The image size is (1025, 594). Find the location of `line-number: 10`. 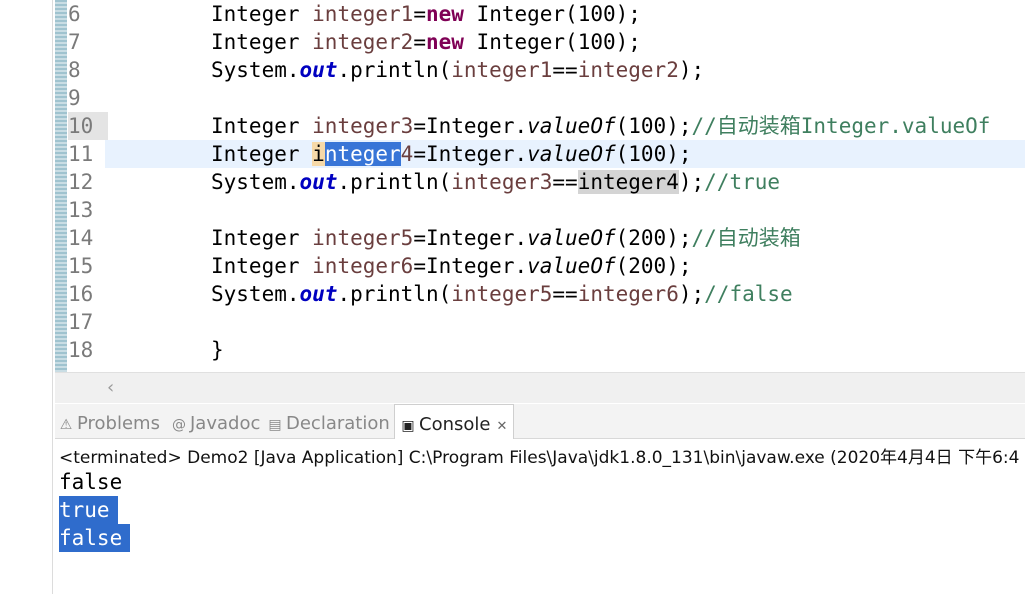

line-number: 10 is located at coordinates (88, 126).